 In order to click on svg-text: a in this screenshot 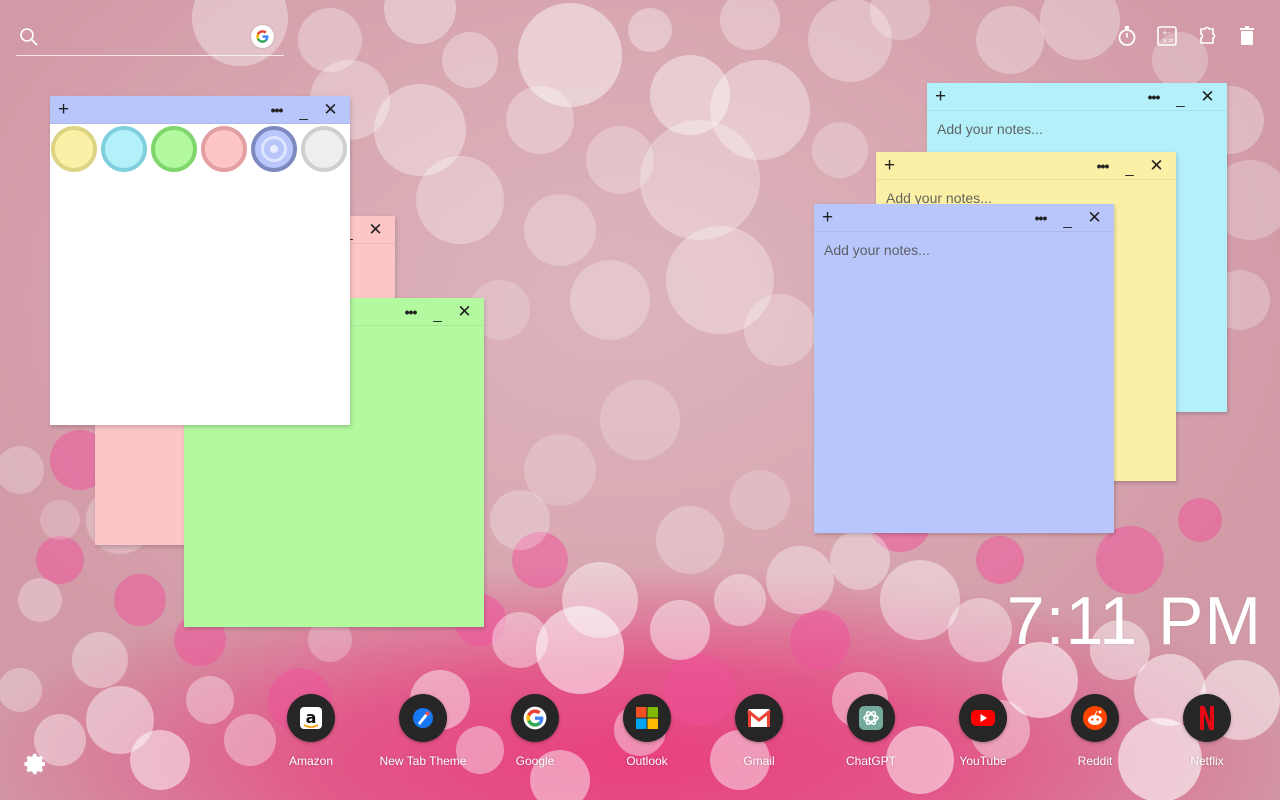, I will do `click(311, 717)`.